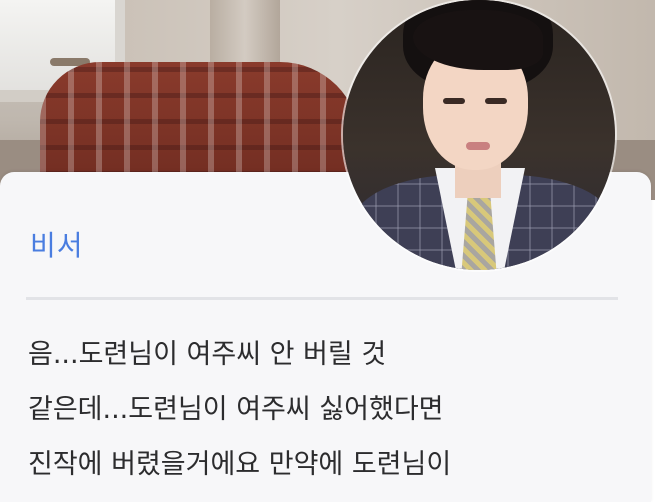  I want to click on avatar-left-eye, so click(454, 101).